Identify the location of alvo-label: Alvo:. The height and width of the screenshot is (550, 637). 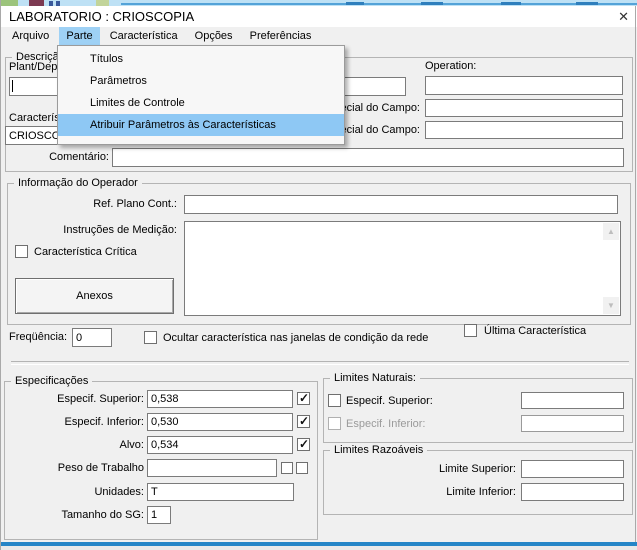
(131, 445).